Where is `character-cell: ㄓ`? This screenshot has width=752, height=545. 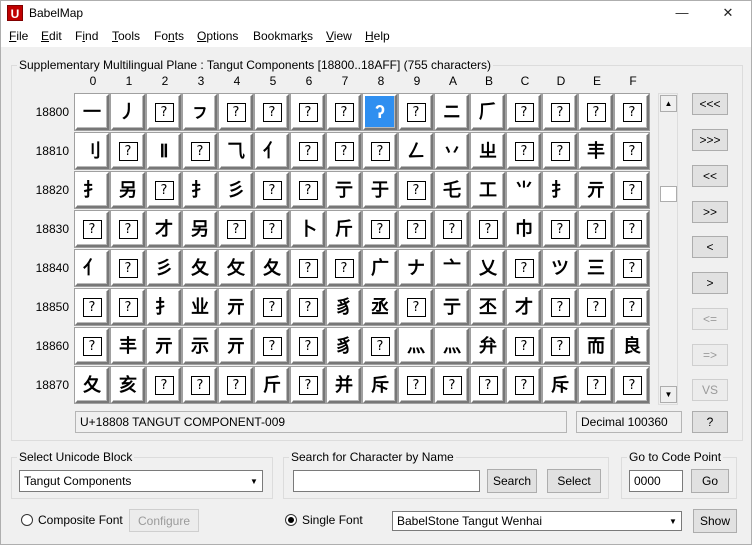
character-cell: ㄓ is located at coordinates (488, 151).